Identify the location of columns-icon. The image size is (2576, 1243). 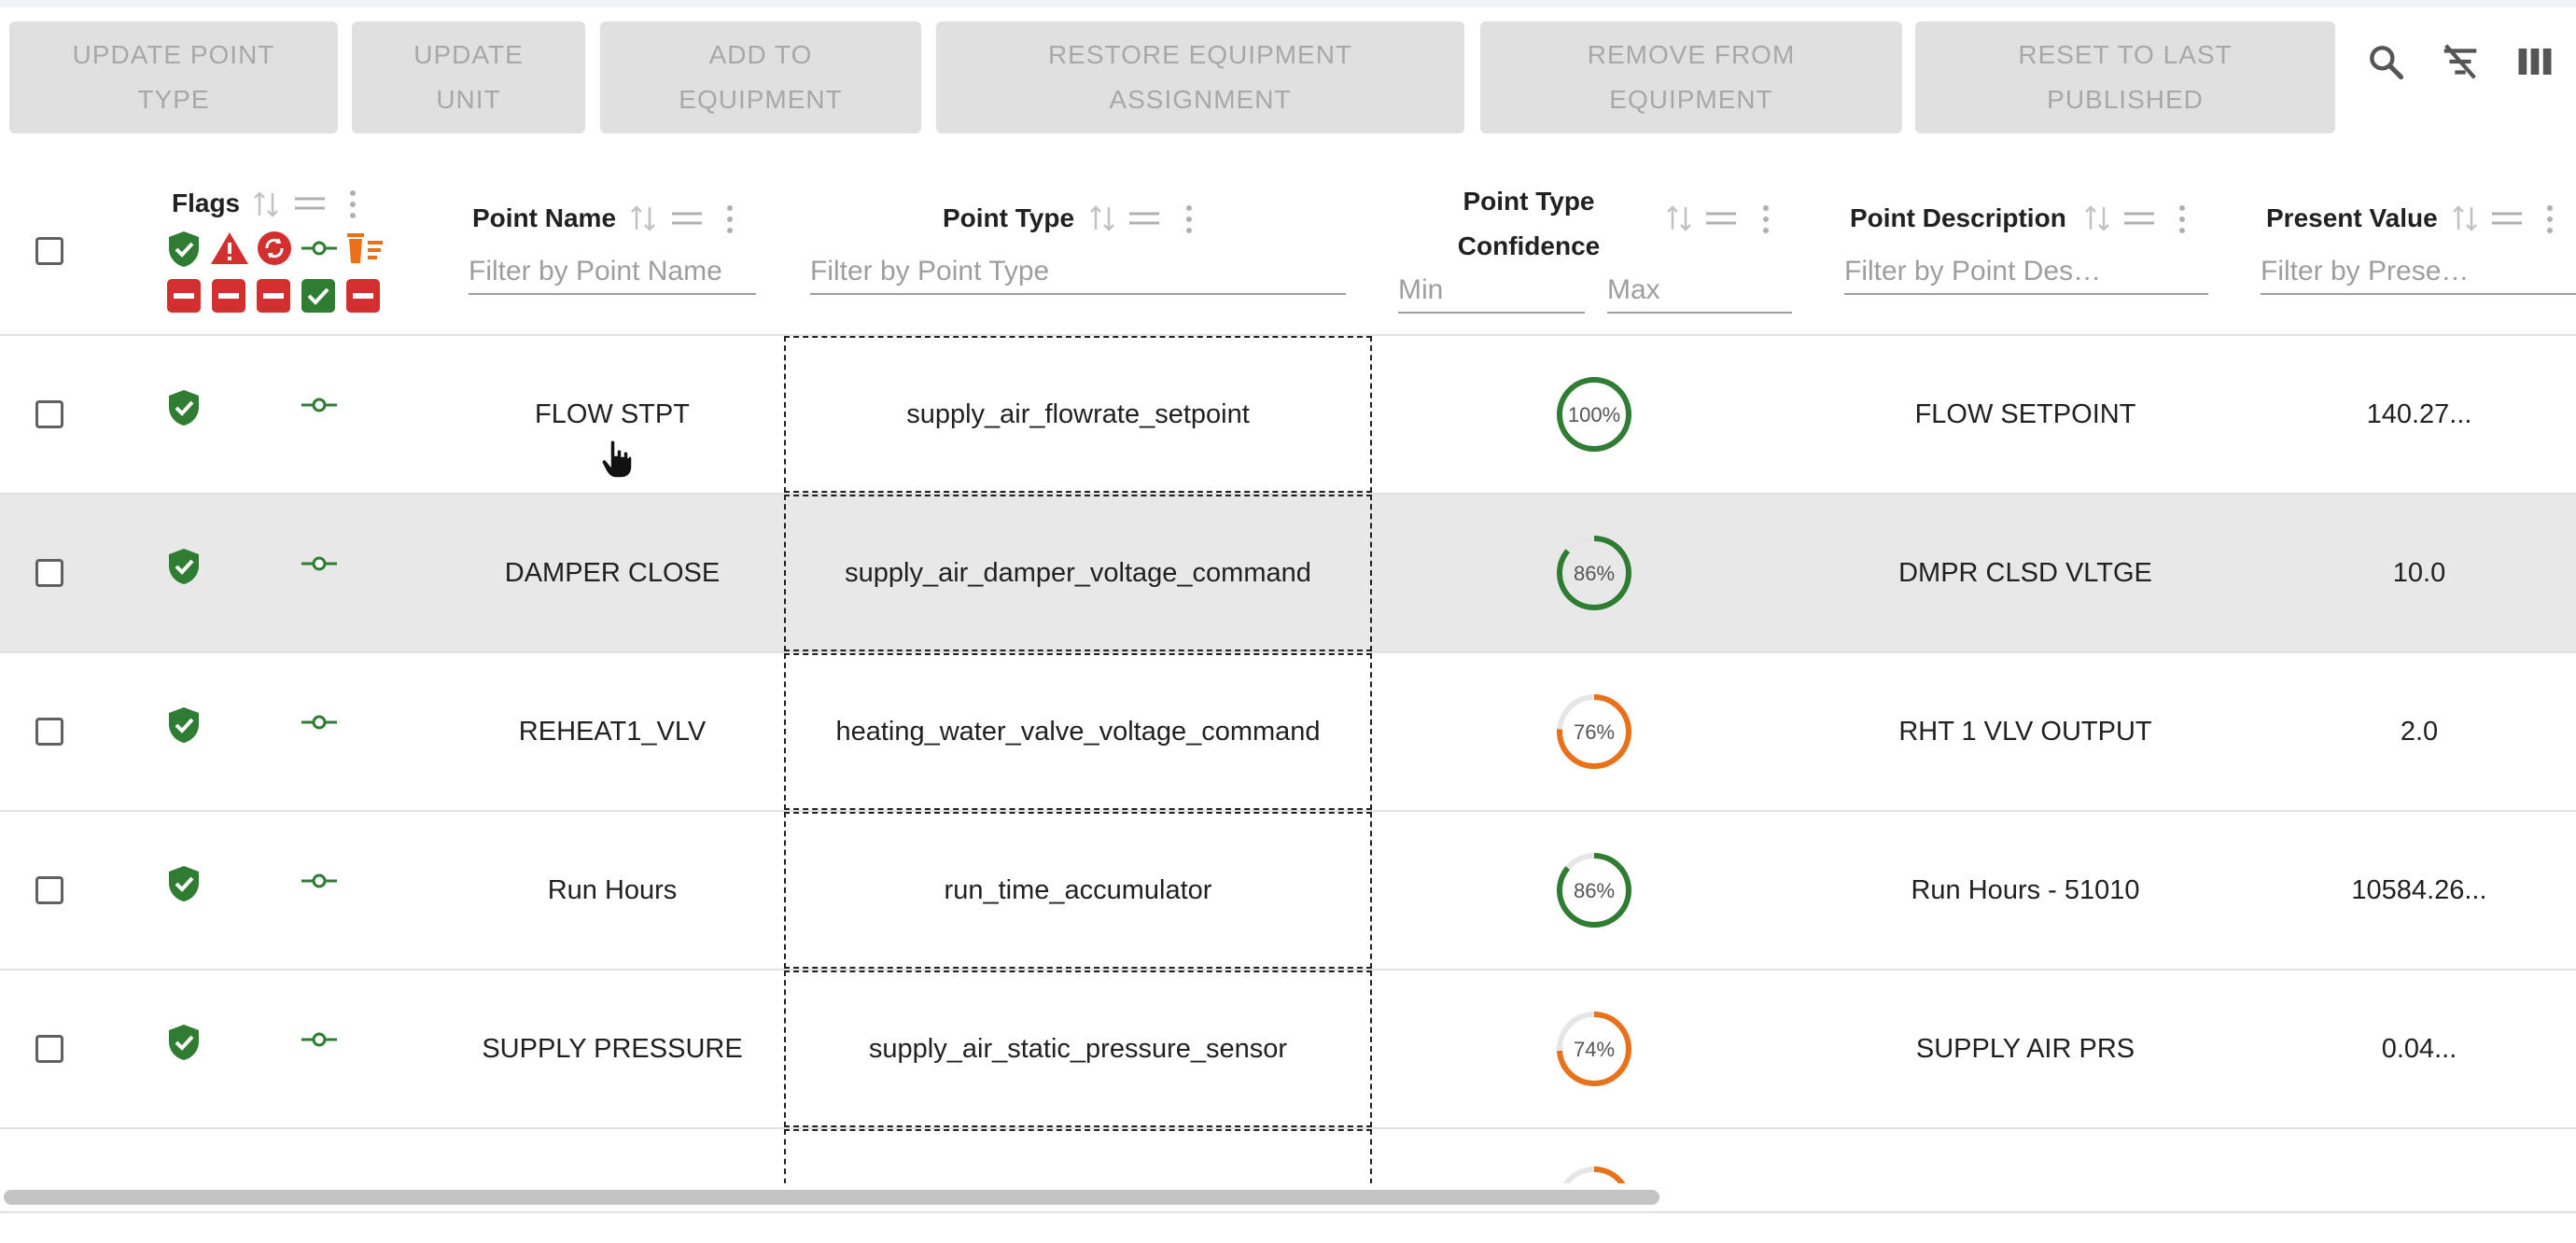
(2535, 61).